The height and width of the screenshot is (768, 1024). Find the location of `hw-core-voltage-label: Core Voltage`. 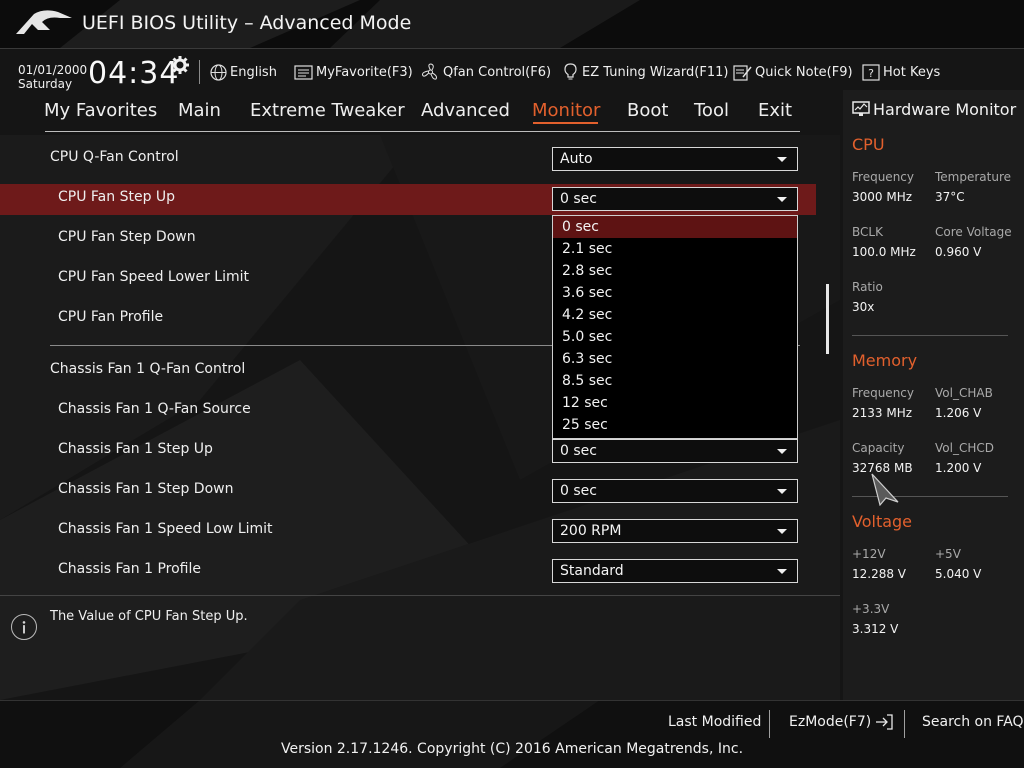

hw-core-voltage-label: Core Voltage is located at coordinates (973, 232).